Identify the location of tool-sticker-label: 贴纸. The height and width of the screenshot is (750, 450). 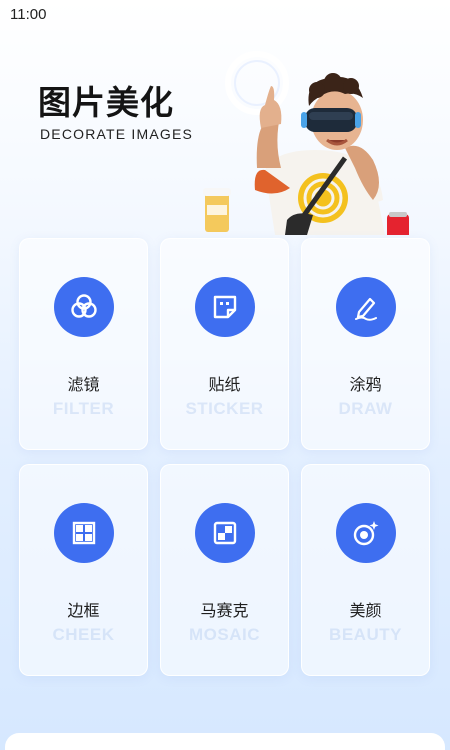
(224, 384).